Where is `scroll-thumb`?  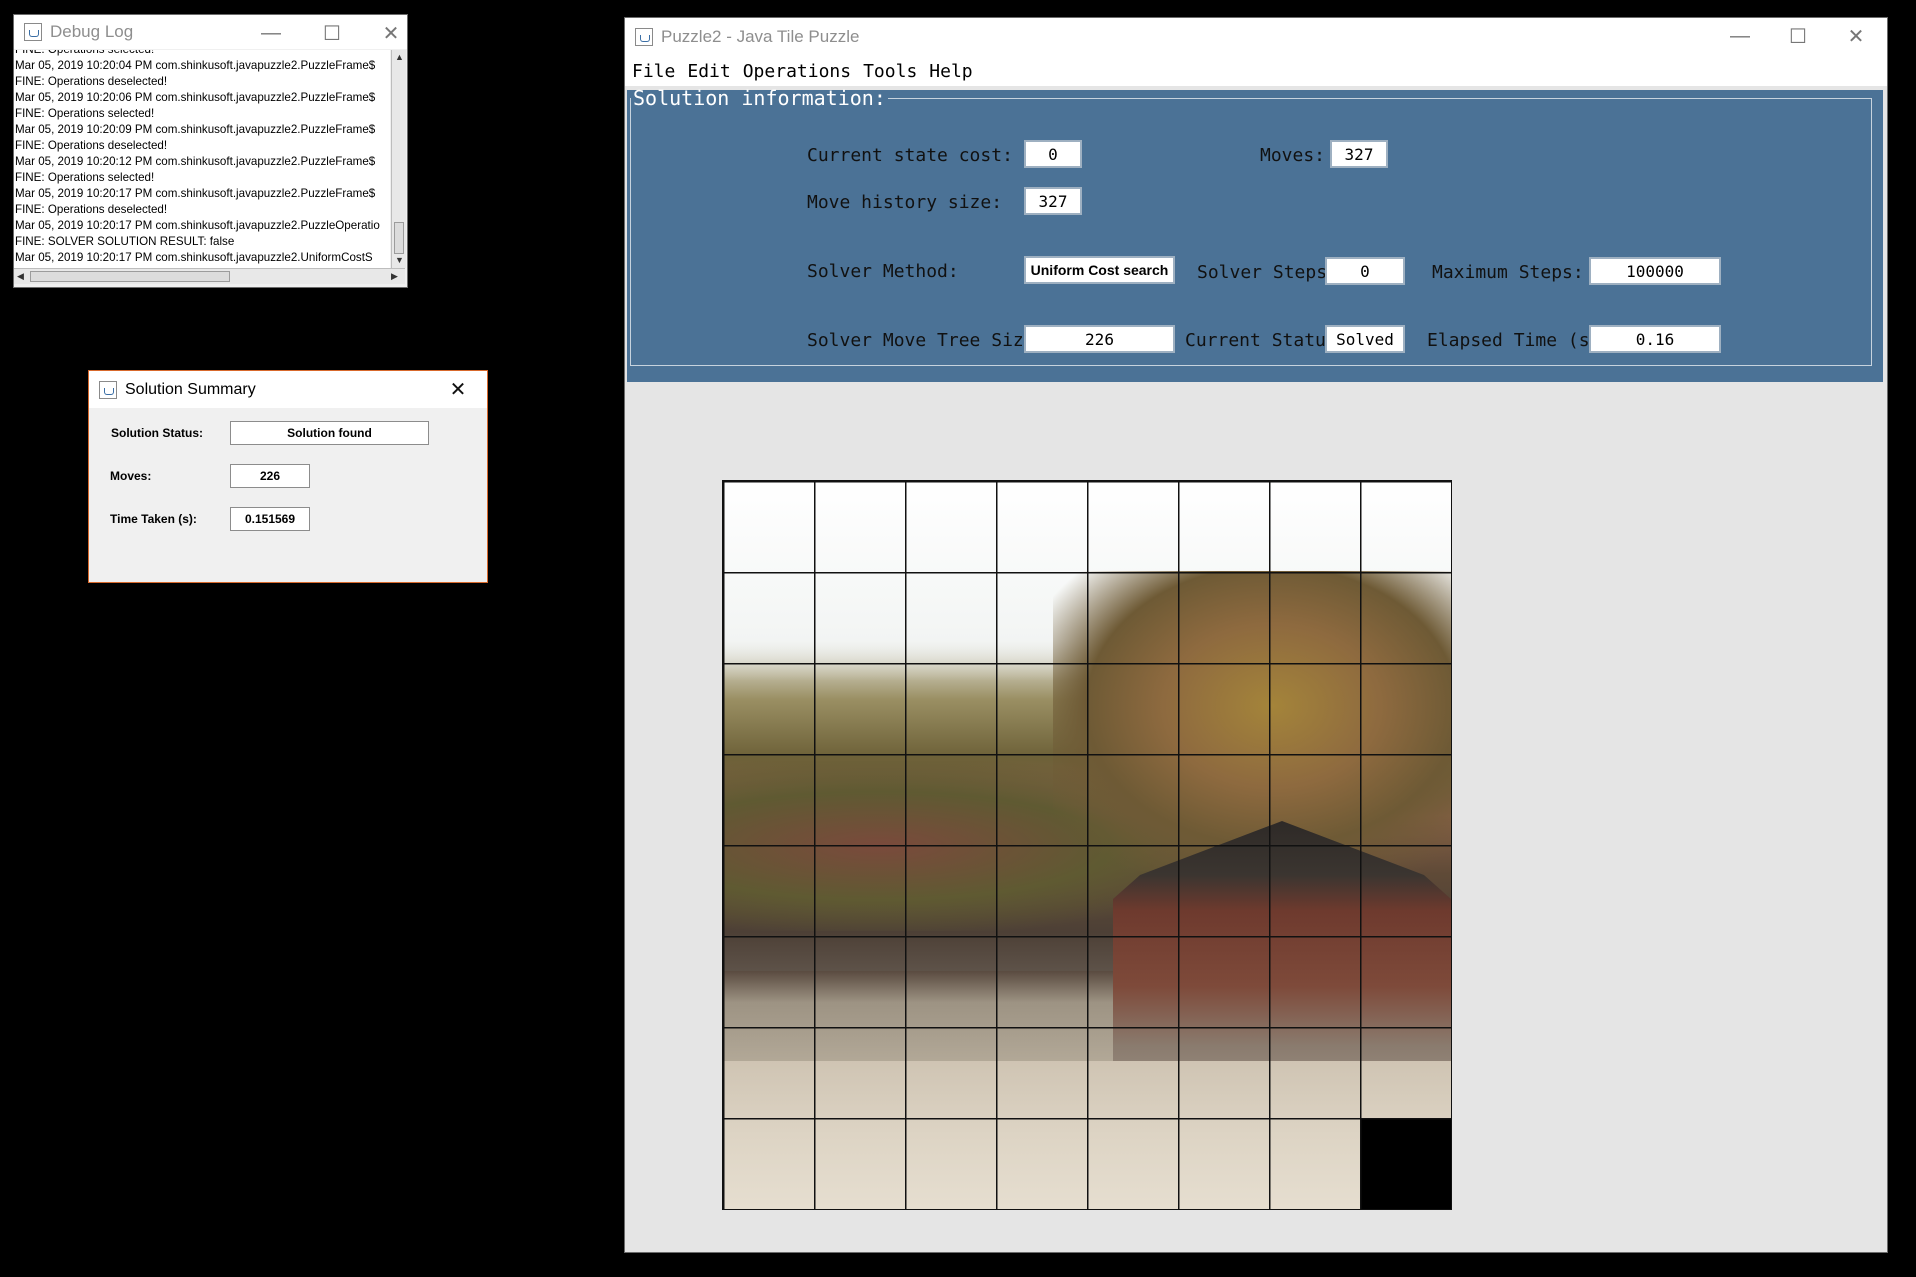 scroll-thumb is located at coordinates (399, 238).